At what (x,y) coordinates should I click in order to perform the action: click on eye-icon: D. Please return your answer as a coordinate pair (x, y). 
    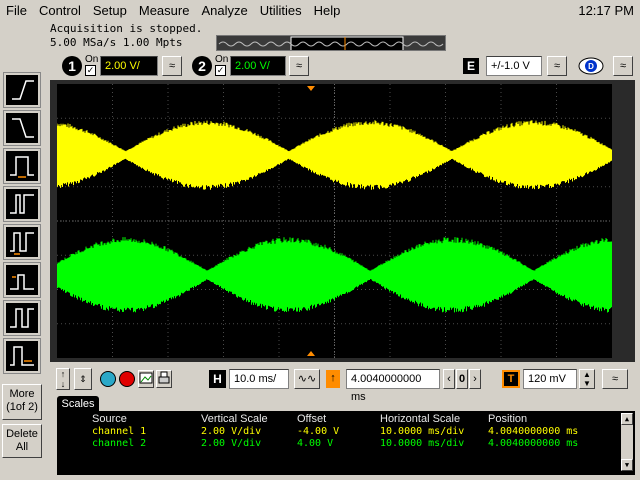
    Looking at the image, I should click on (591, 66).